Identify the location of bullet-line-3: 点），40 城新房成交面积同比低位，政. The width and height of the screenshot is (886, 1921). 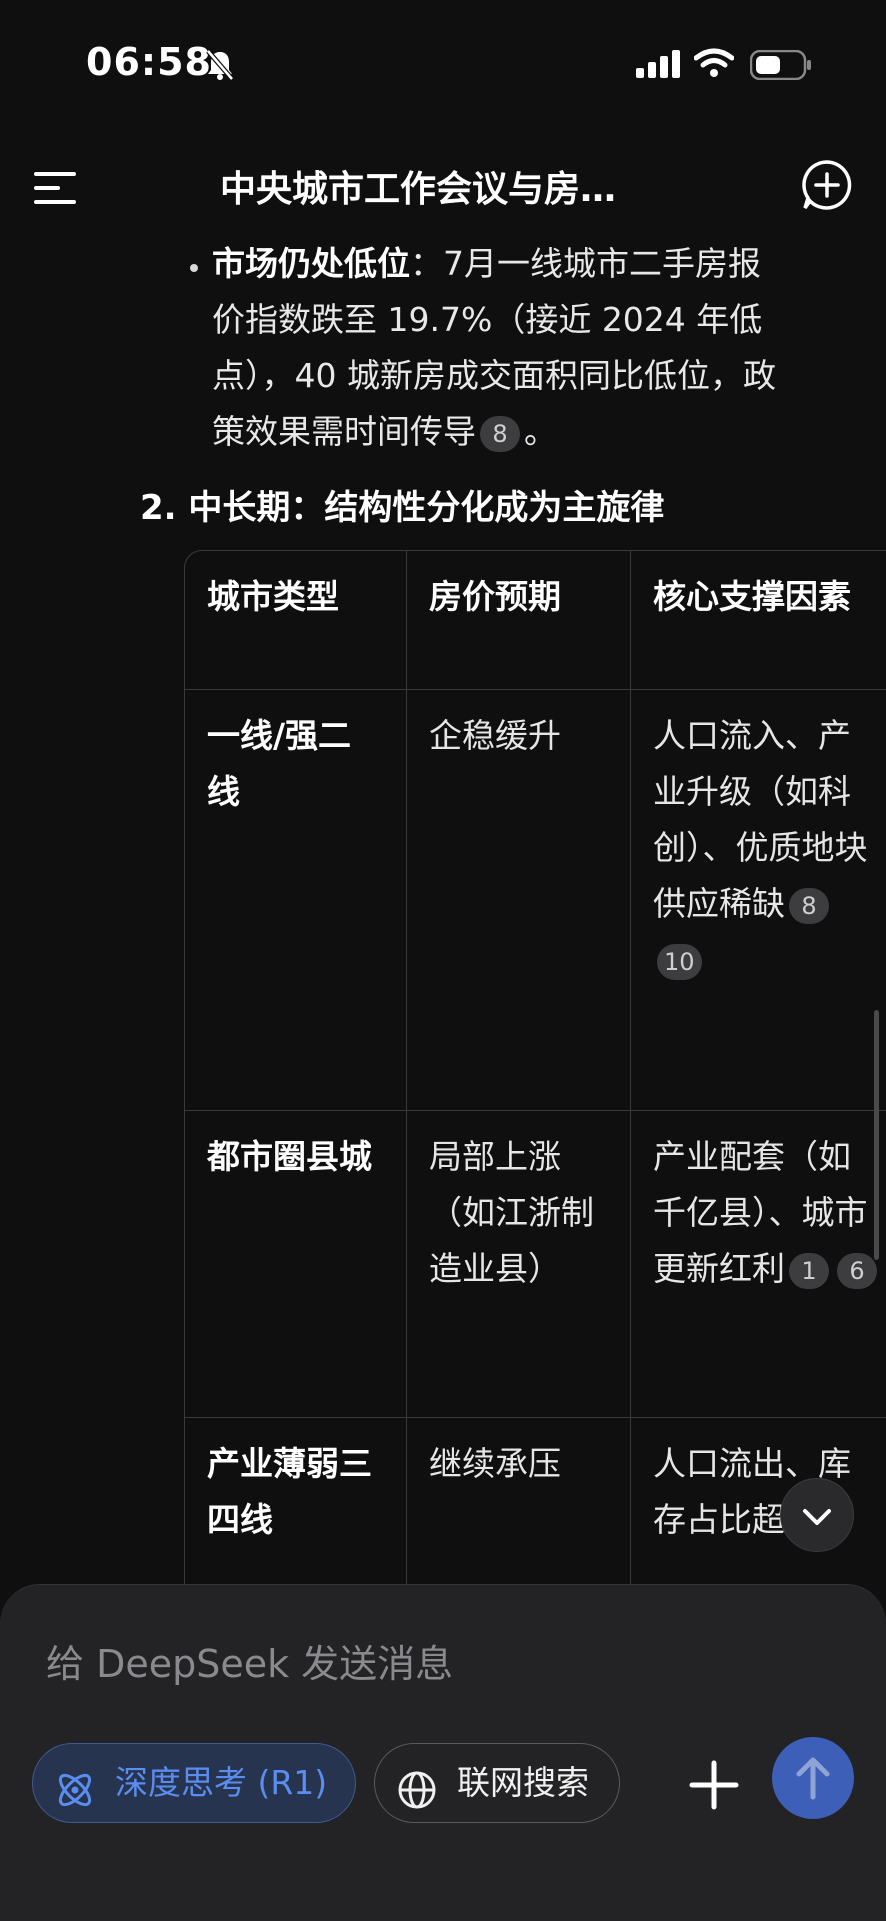
(494, 375).